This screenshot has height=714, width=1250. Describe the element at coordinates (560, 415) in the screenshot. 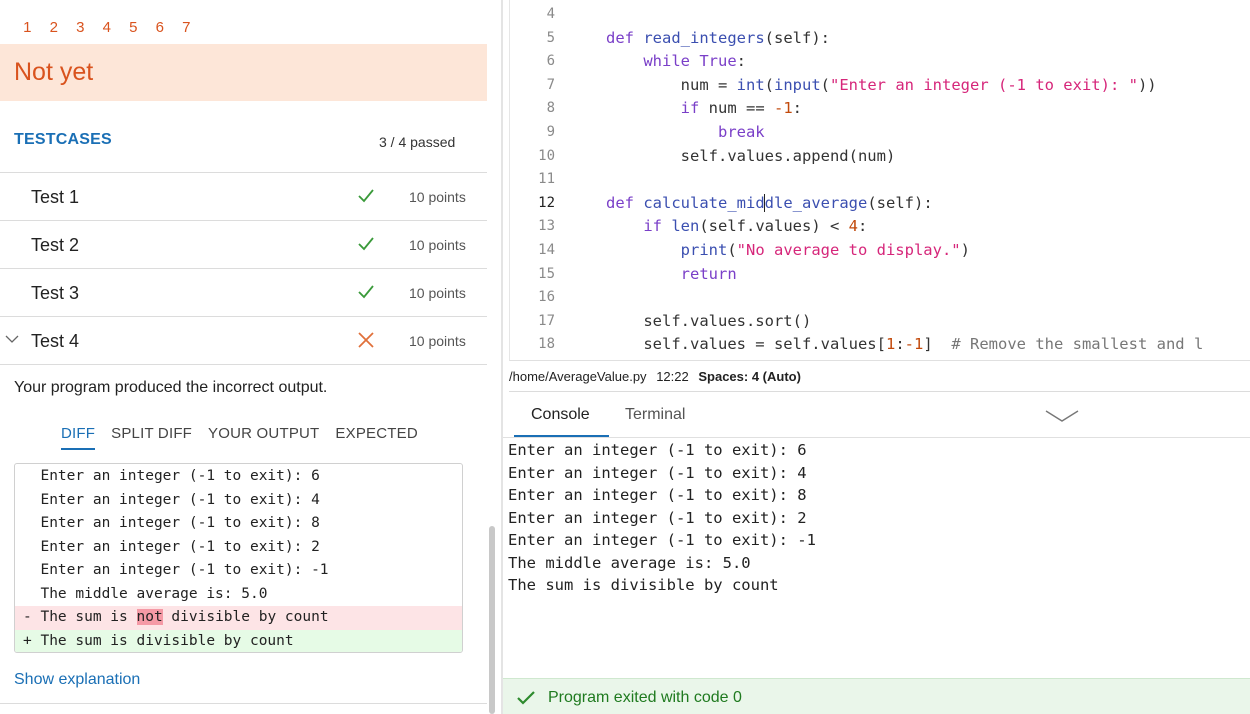

I see `tab-console: Console` at that location.